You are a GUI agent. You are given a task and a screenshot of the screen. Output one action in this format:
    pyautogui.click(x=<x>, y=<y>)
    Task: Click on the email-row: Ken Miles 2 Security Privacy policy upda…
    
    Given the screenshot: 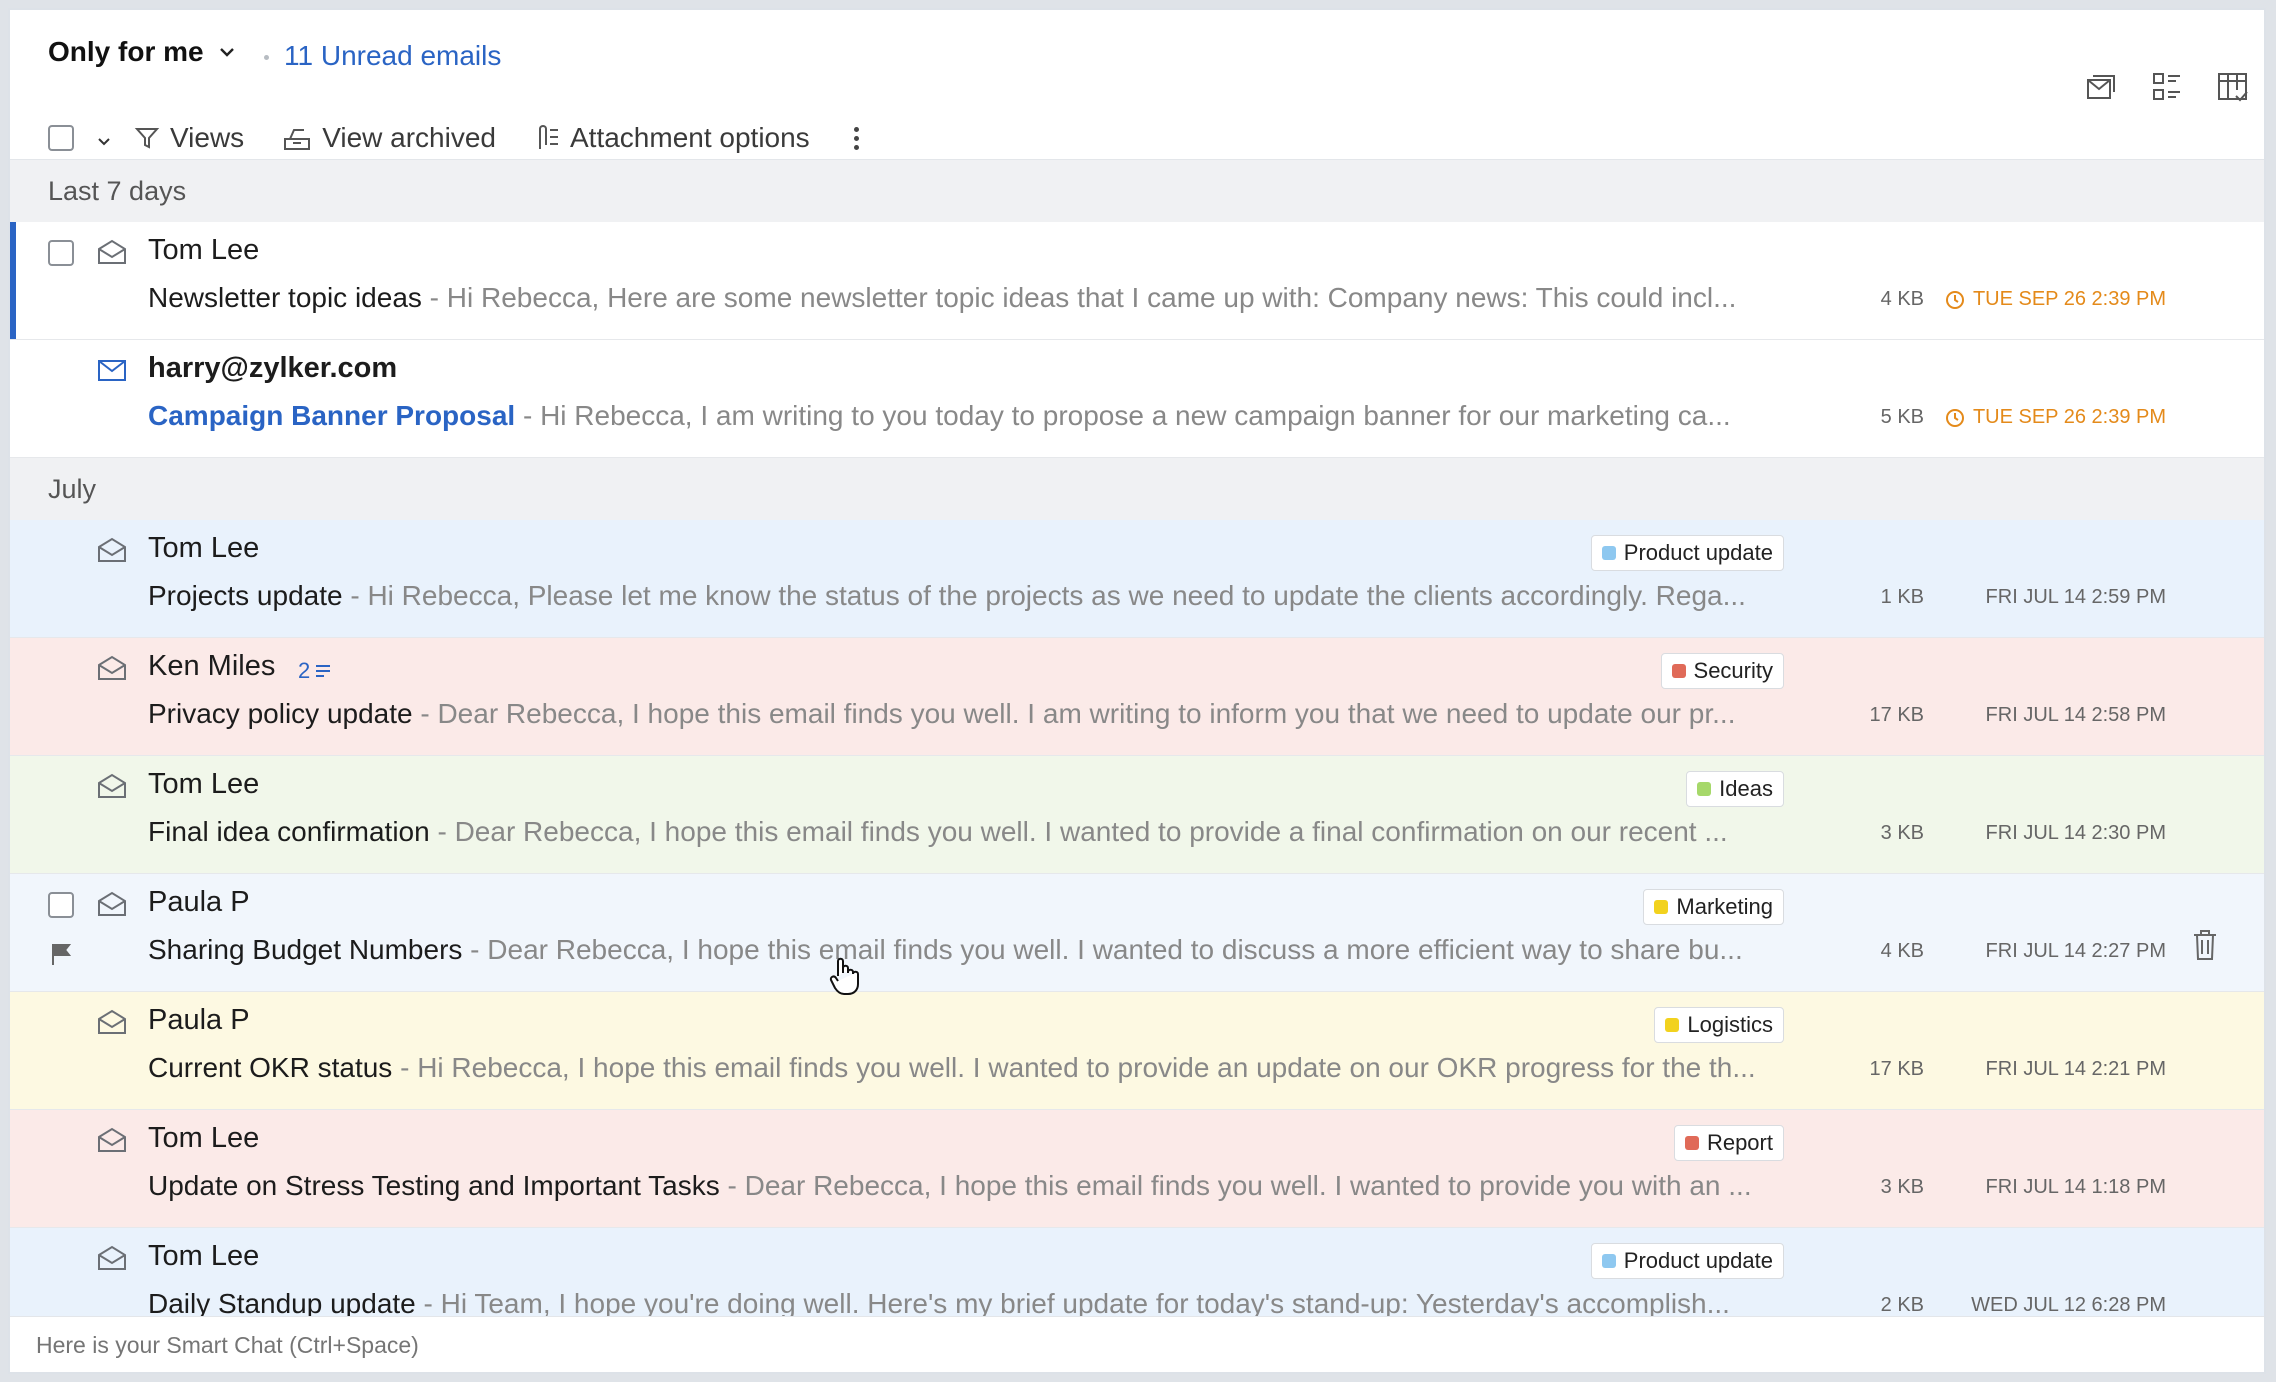 What is the action you would take?
    pyautogui.click(x=1137, y=697)
    